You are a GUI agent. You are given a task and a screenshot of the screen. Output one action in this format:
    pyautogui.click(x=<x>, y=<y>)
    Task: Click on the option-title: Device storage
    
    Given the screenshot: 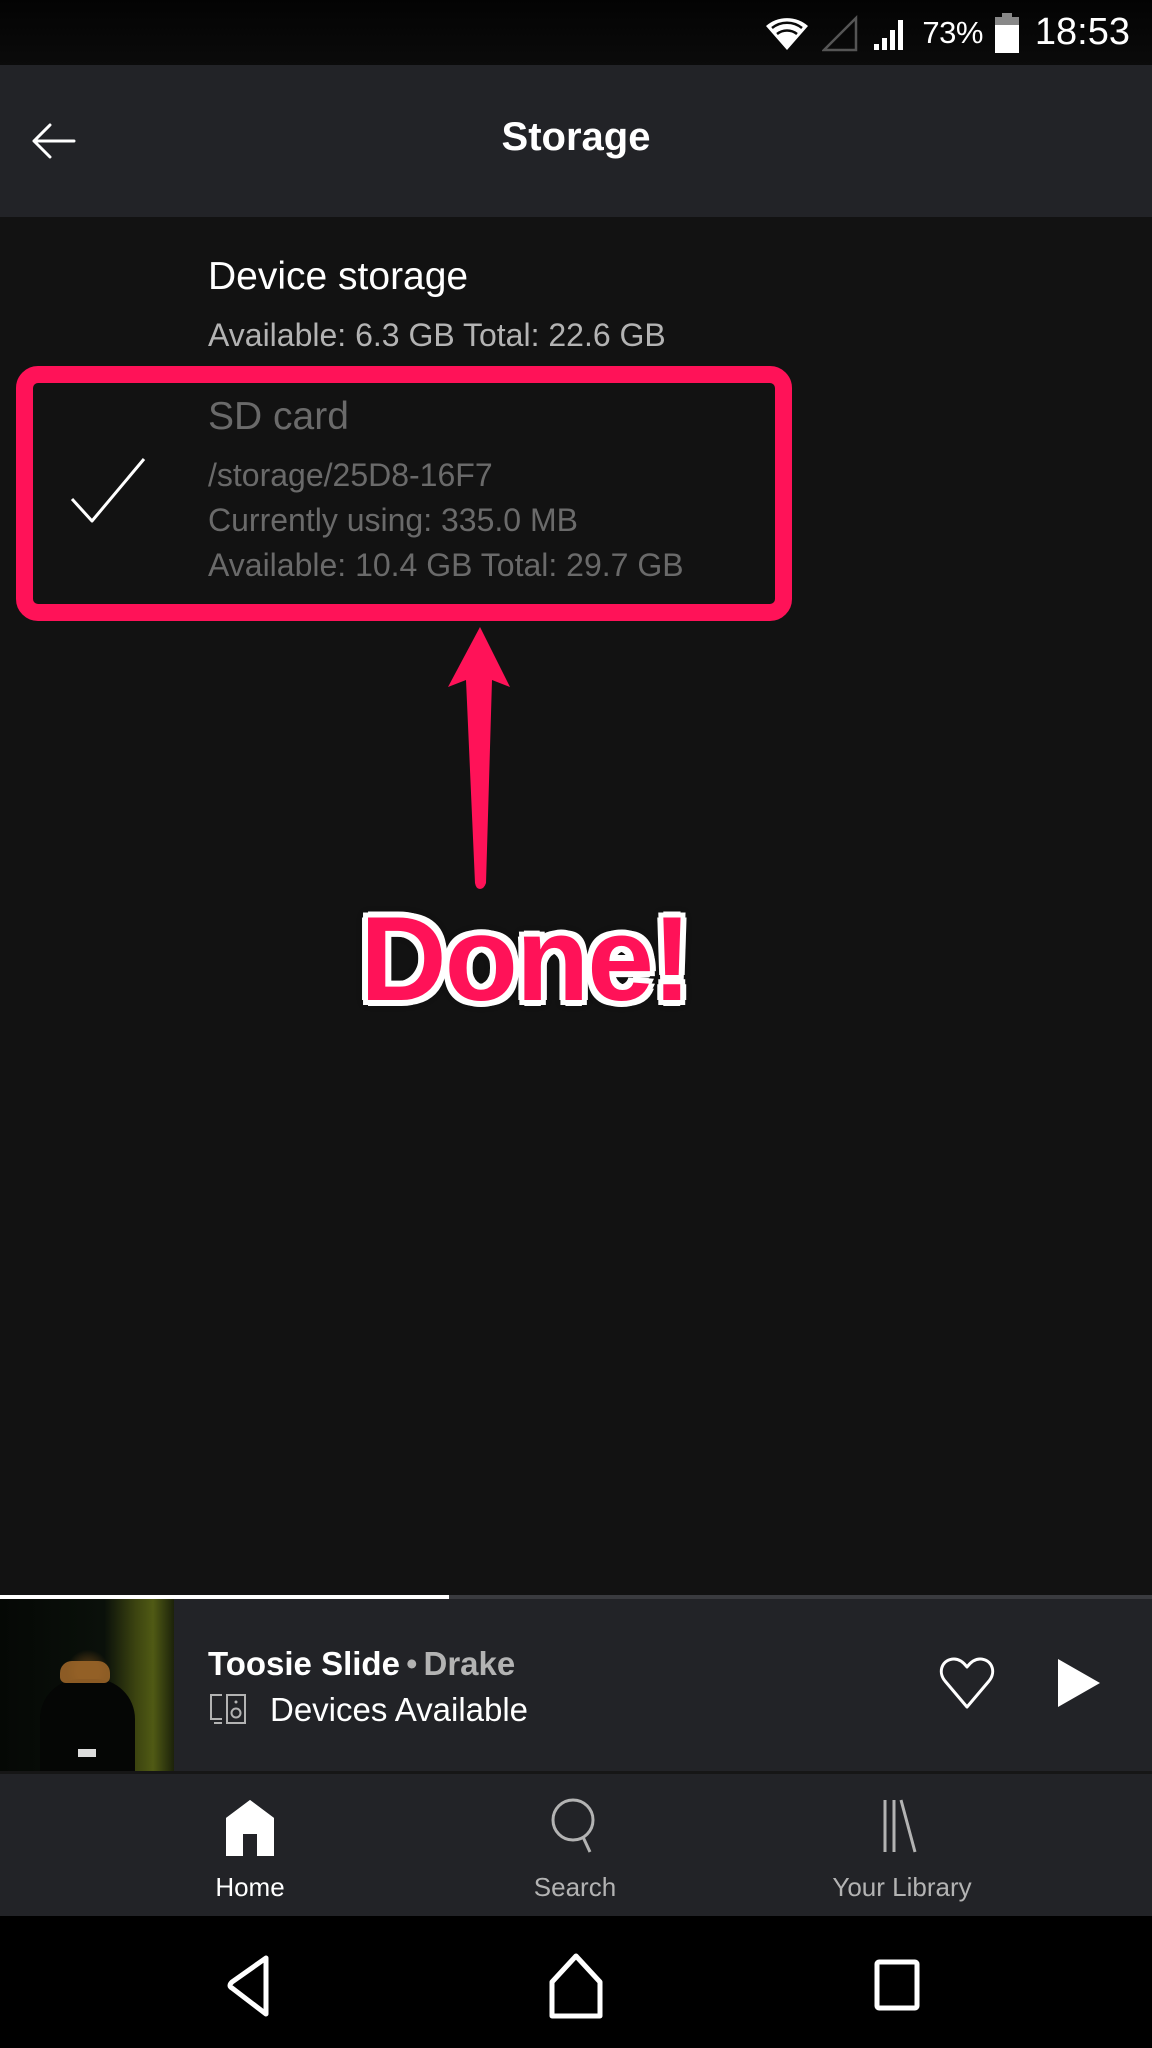 What is the action you would take?
    pyautogui.click(x=338, y=276)
    